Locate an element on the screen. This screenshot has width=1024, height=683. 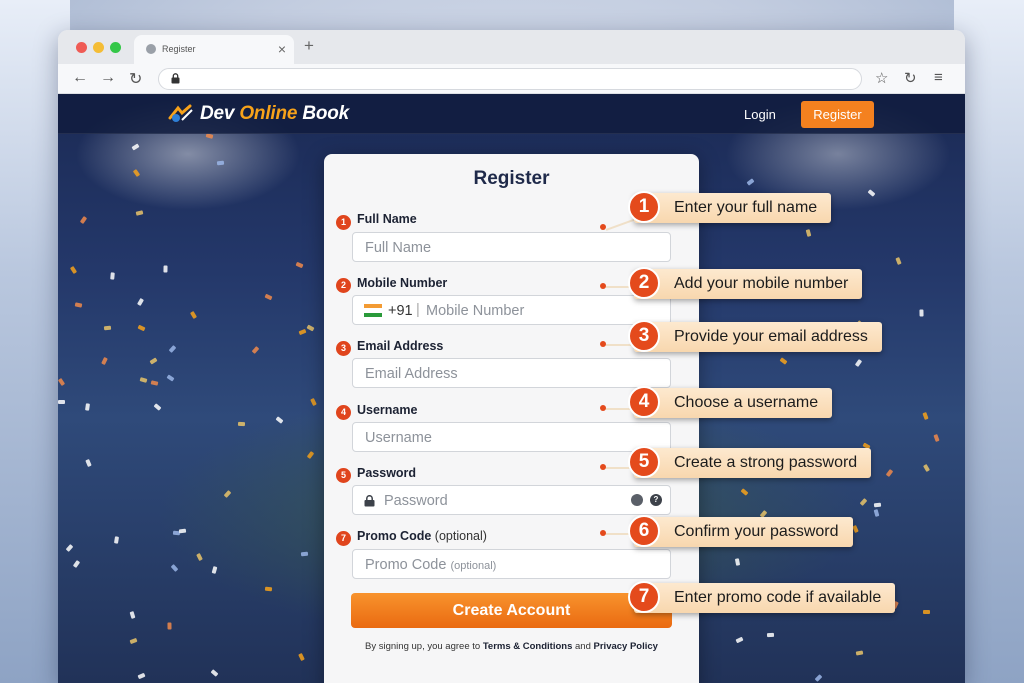
callout-number: 3 is located at coordinates (644, 336).